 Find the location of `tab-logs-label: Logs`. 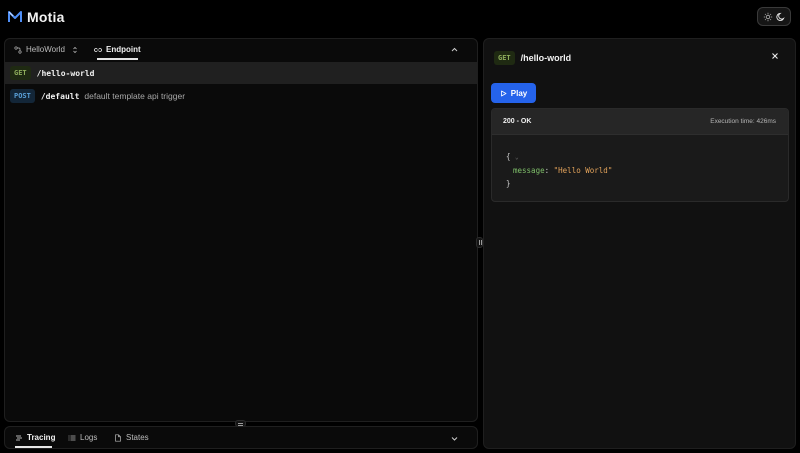

tab-logs-label: Logs is located at coordinates (89, 437).